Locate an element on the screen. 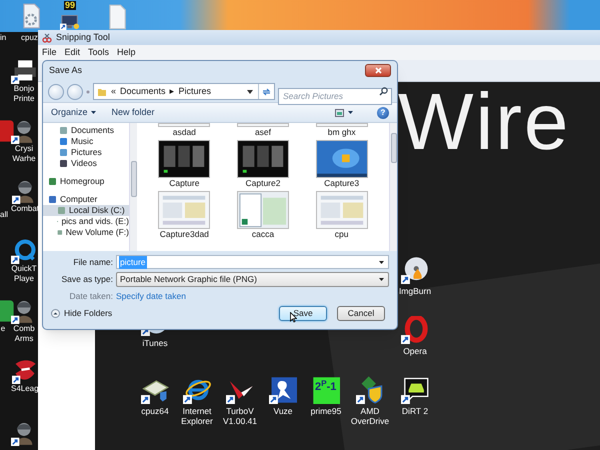 This screenshot has width=600, height=450. icon-label: TurboV V1.00.41 is located at coordinates (240, 416).